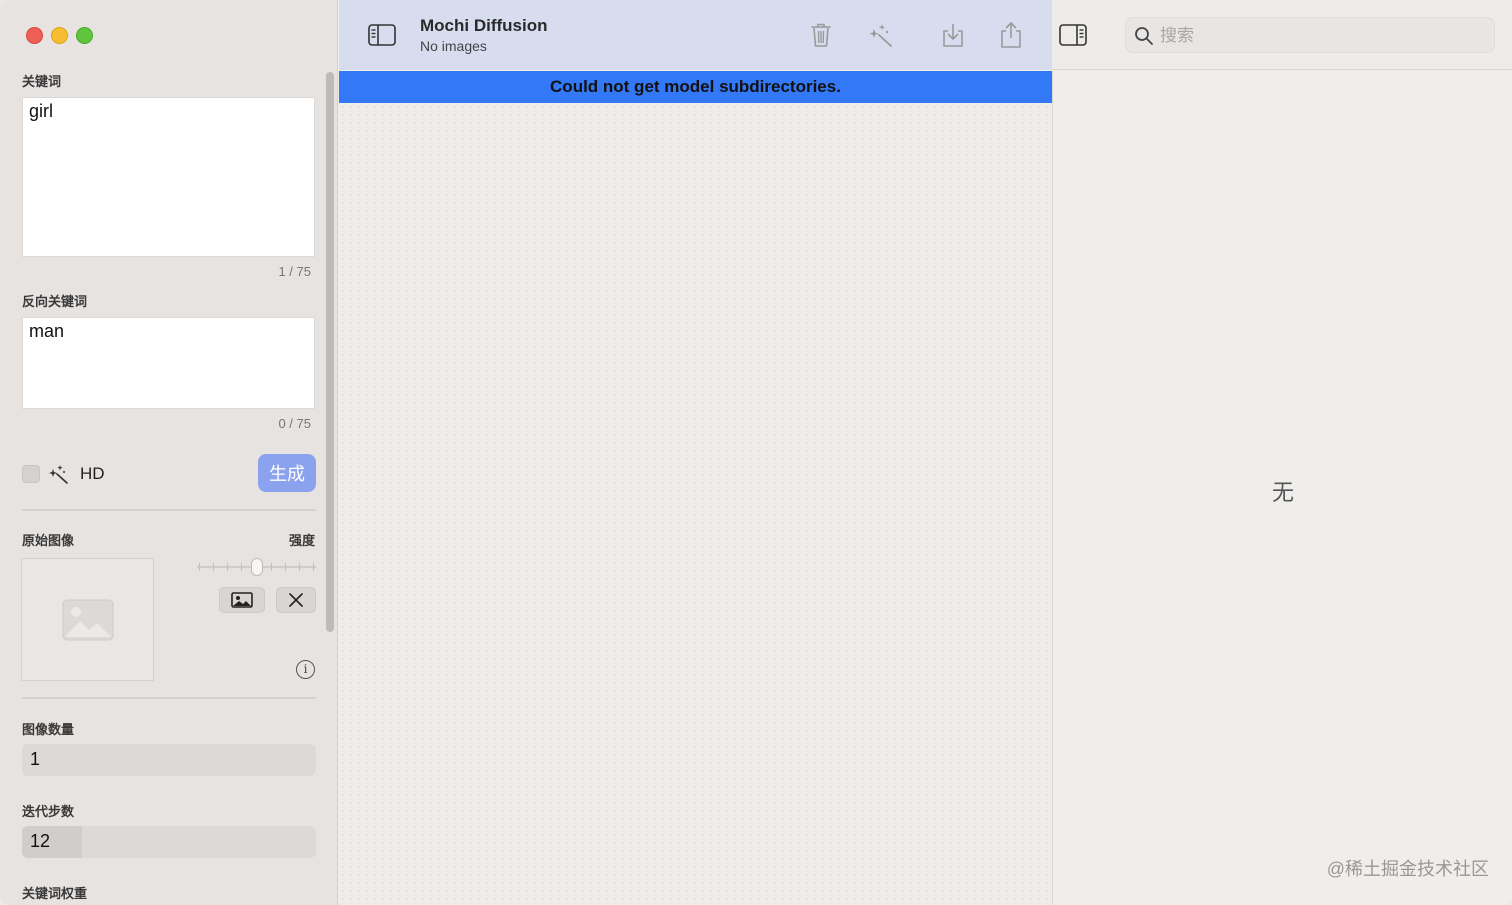  I want to click on minimize-window-button, so click(59, 35).